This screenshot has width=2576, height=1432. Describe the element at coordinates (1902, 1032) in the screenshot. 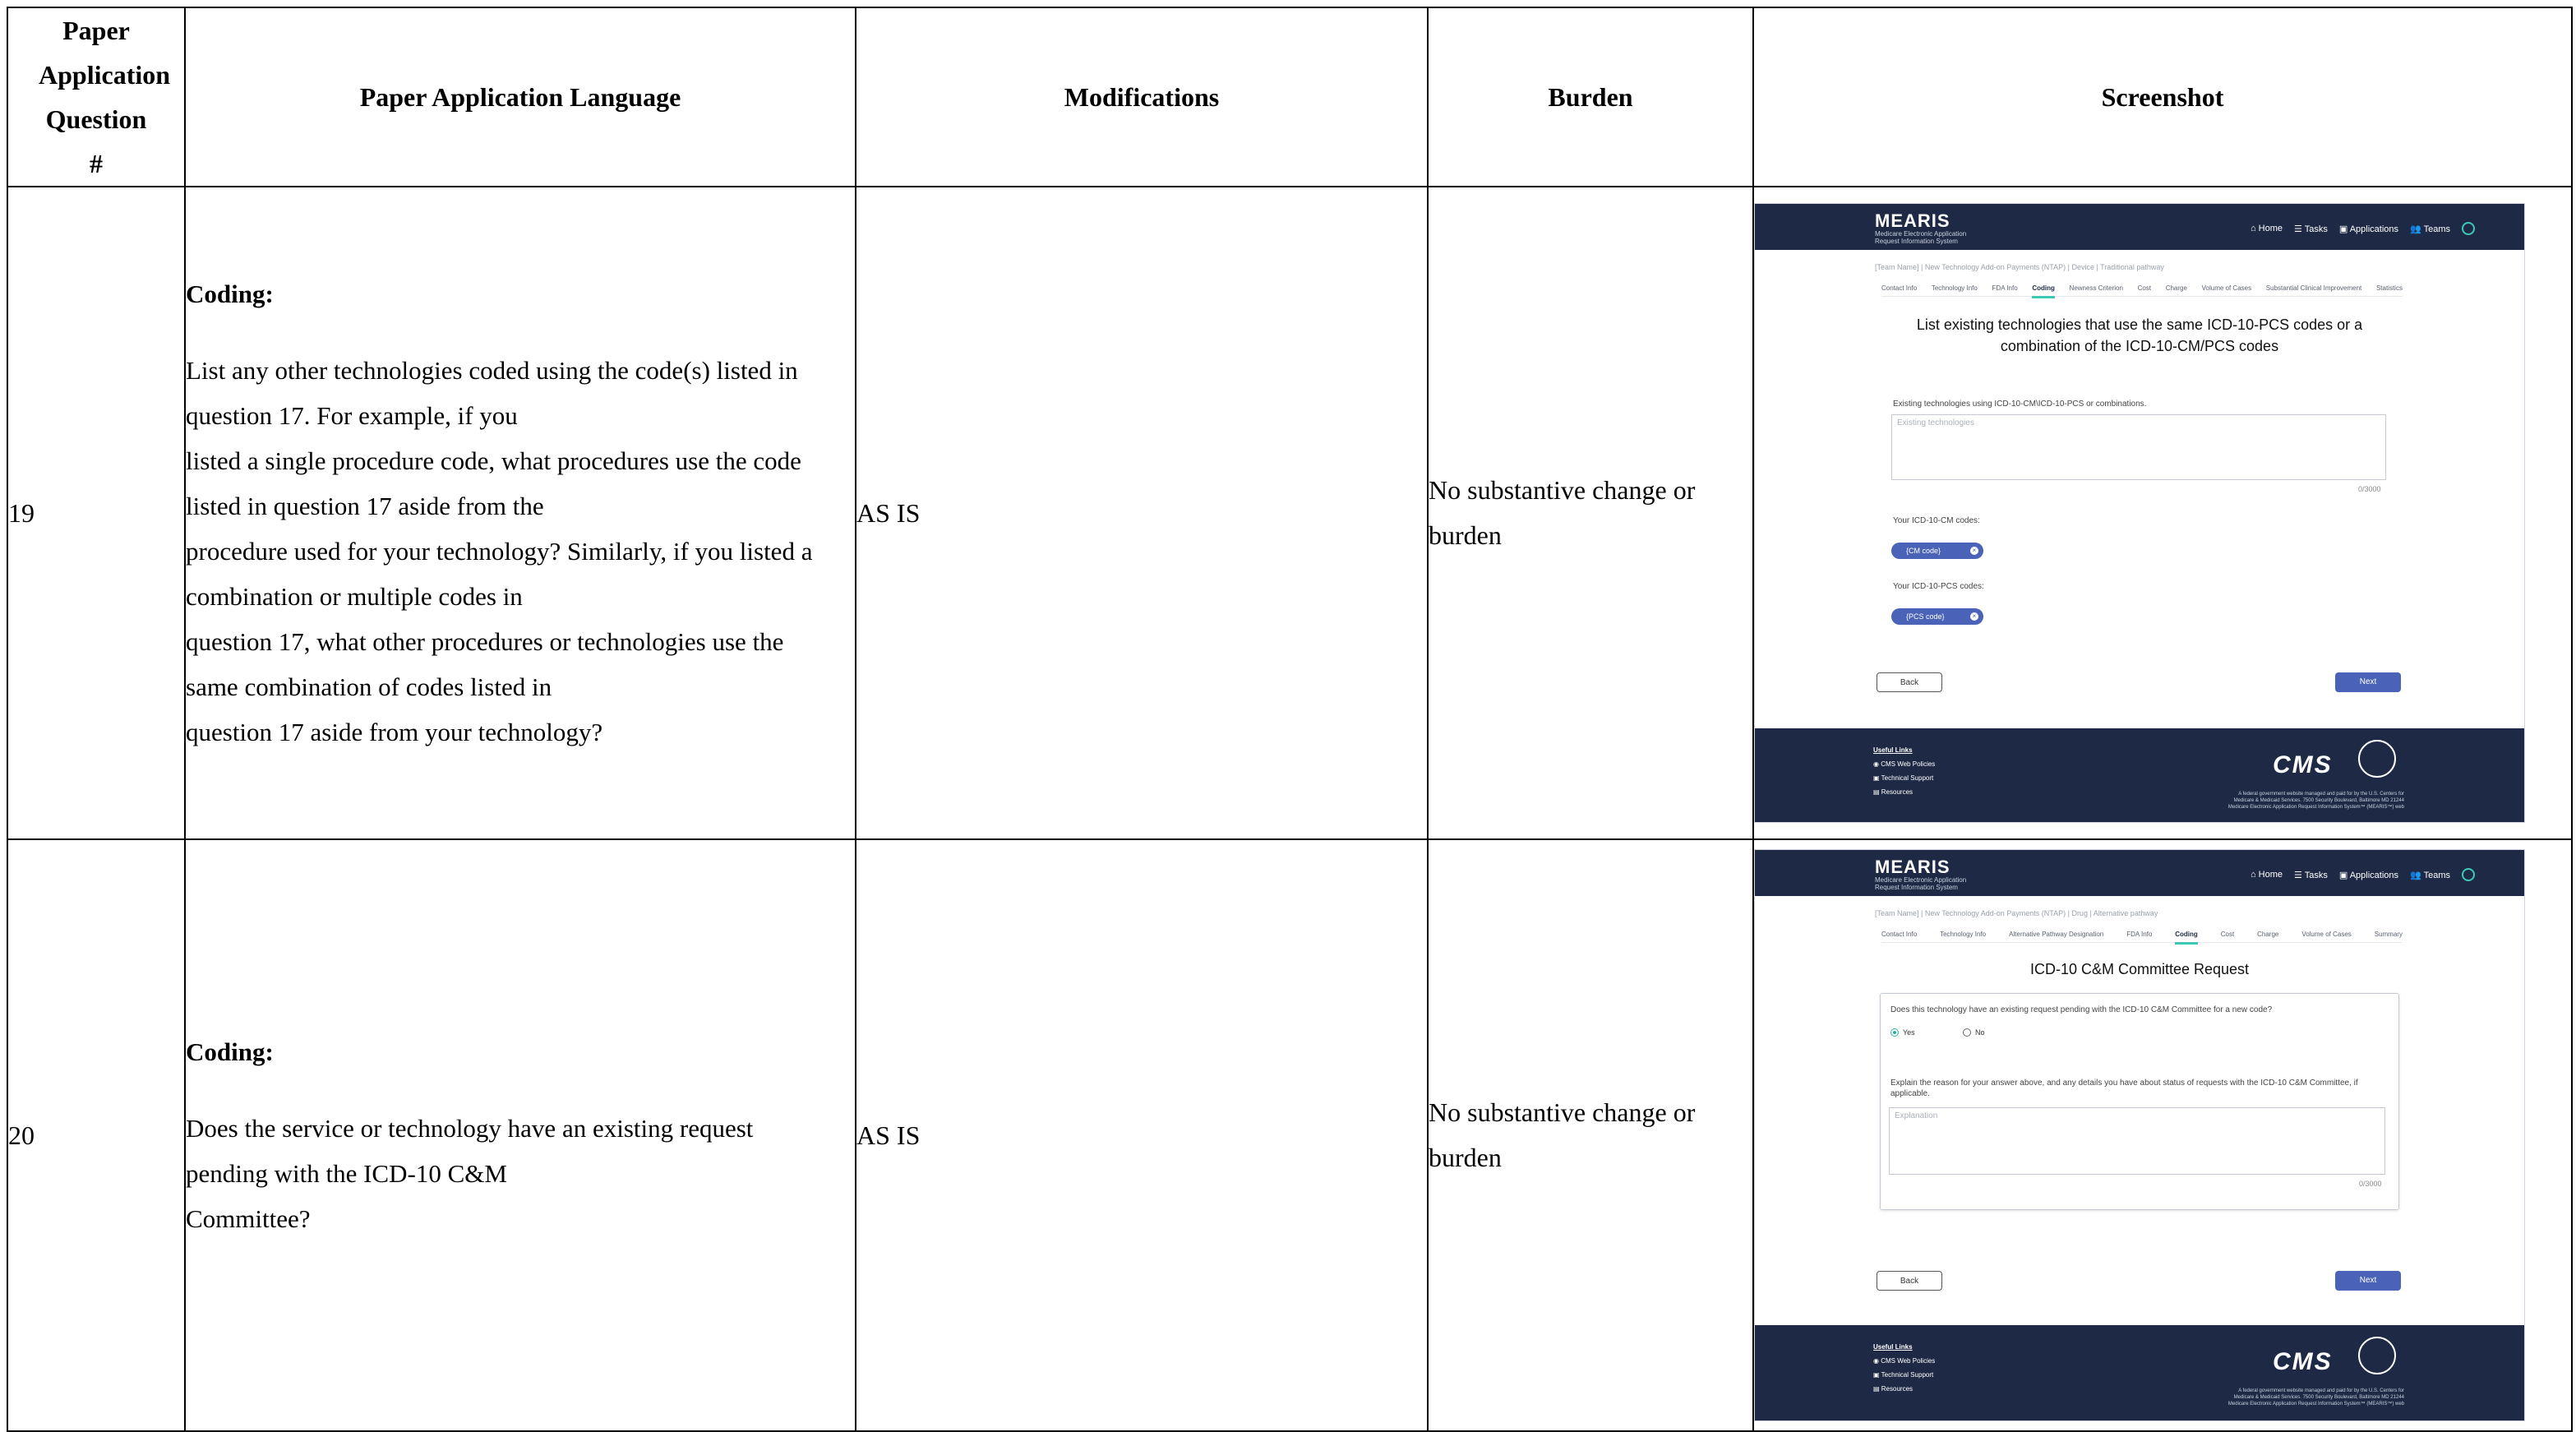

I see `radio-yes: Yes` at that location.